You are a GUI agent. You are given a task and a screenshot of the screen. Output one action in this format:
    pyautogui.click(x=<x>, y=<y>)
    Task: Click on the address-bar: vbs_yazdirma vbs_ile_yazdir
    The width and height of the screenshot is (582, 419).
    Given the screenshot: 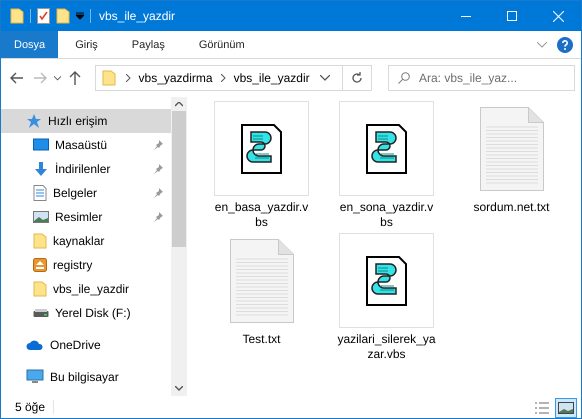 What is the action you would take?
    pyautogui.click(x=233, y=78)
    